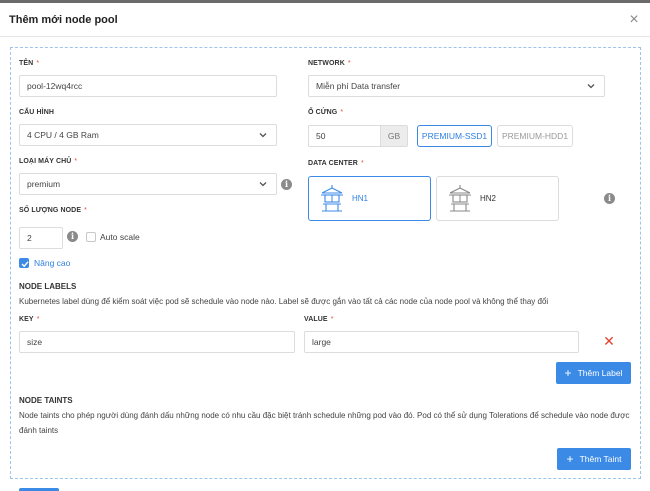 Image resolution: width=650 pixels, height=491 pixels. I want to click on node-taints-title: NODE TAINTS, so click(46, 400).